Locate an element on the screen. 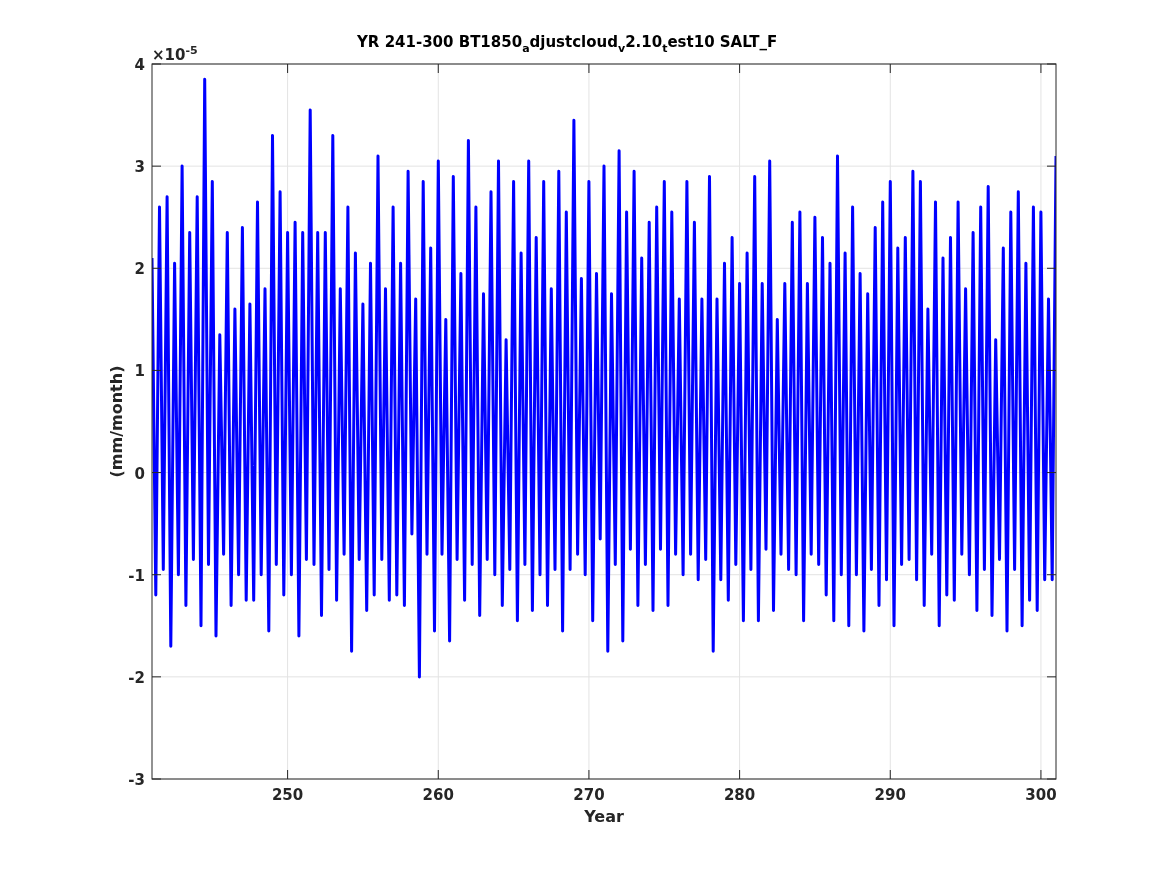  x-axis-label: Year is located at coordinates (604, 816).